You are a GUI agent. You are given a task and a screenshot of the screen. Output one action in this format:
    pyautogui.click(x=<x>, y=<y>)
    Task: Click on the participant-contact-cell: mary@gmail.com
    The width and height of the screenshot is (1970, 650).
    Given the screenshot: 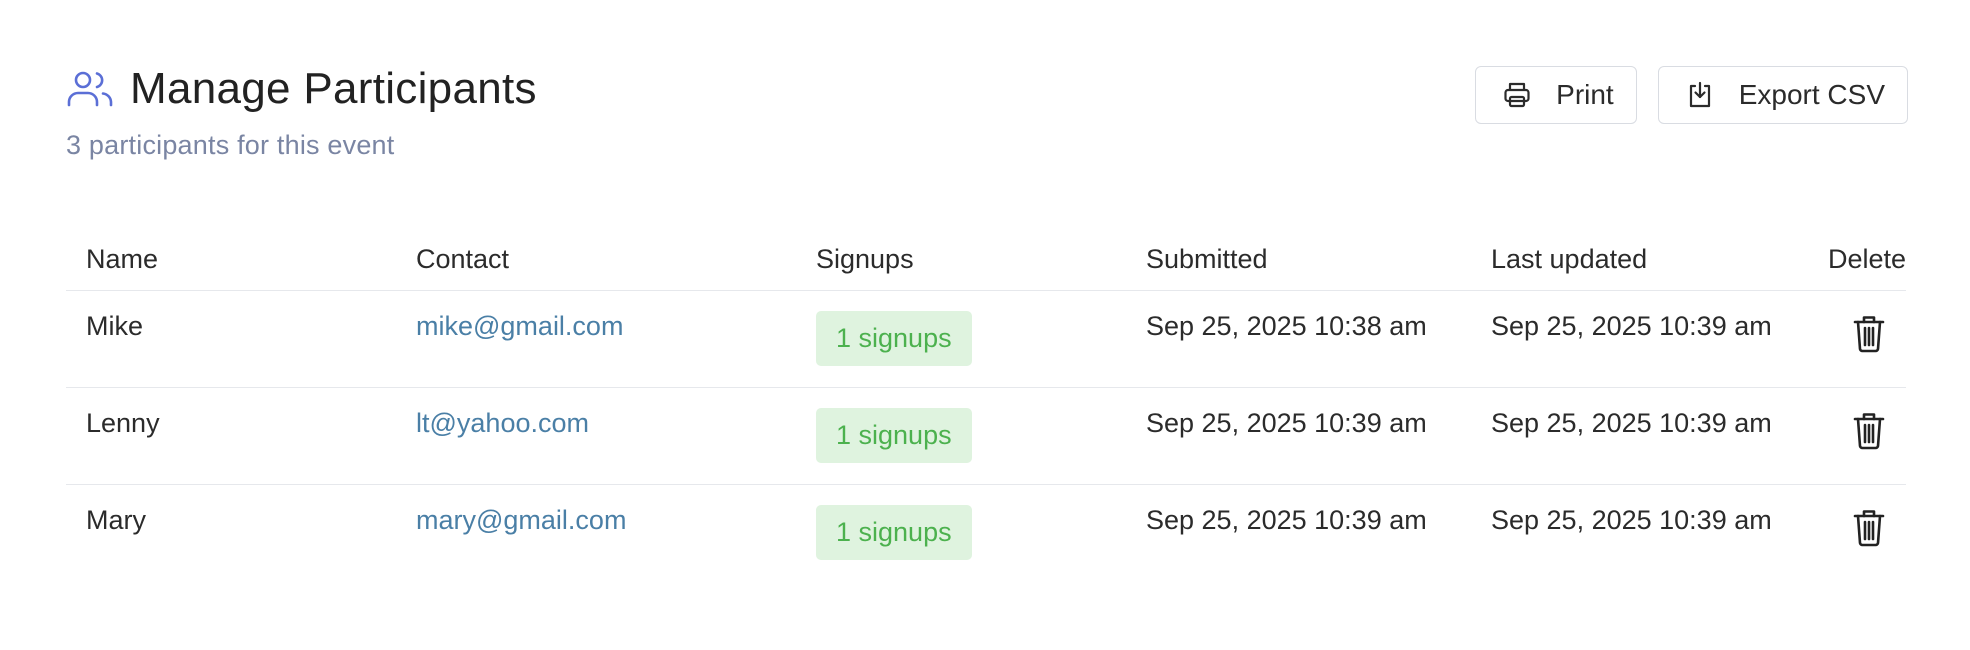 What is the action you would take?
    pyautogui.click(x=596, y=533)
    